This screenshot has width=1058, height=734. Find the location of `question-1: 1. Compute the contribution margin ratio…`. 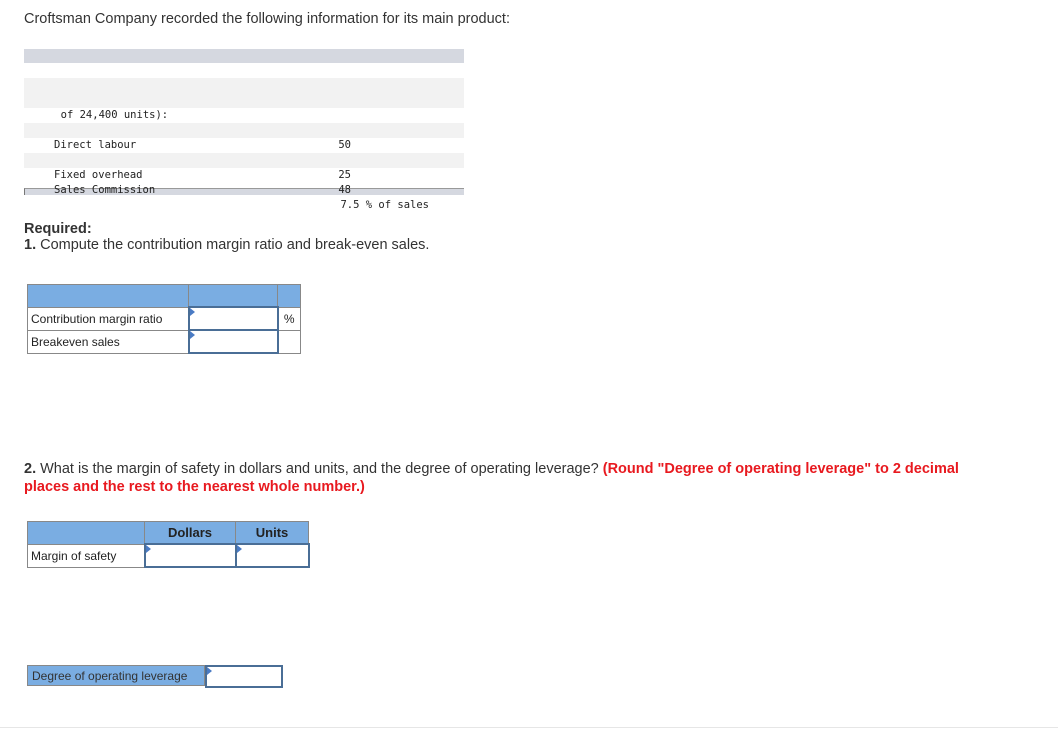

question-1: 1. Compute the contribution margin ratio… is located at coordinates (226, 245).